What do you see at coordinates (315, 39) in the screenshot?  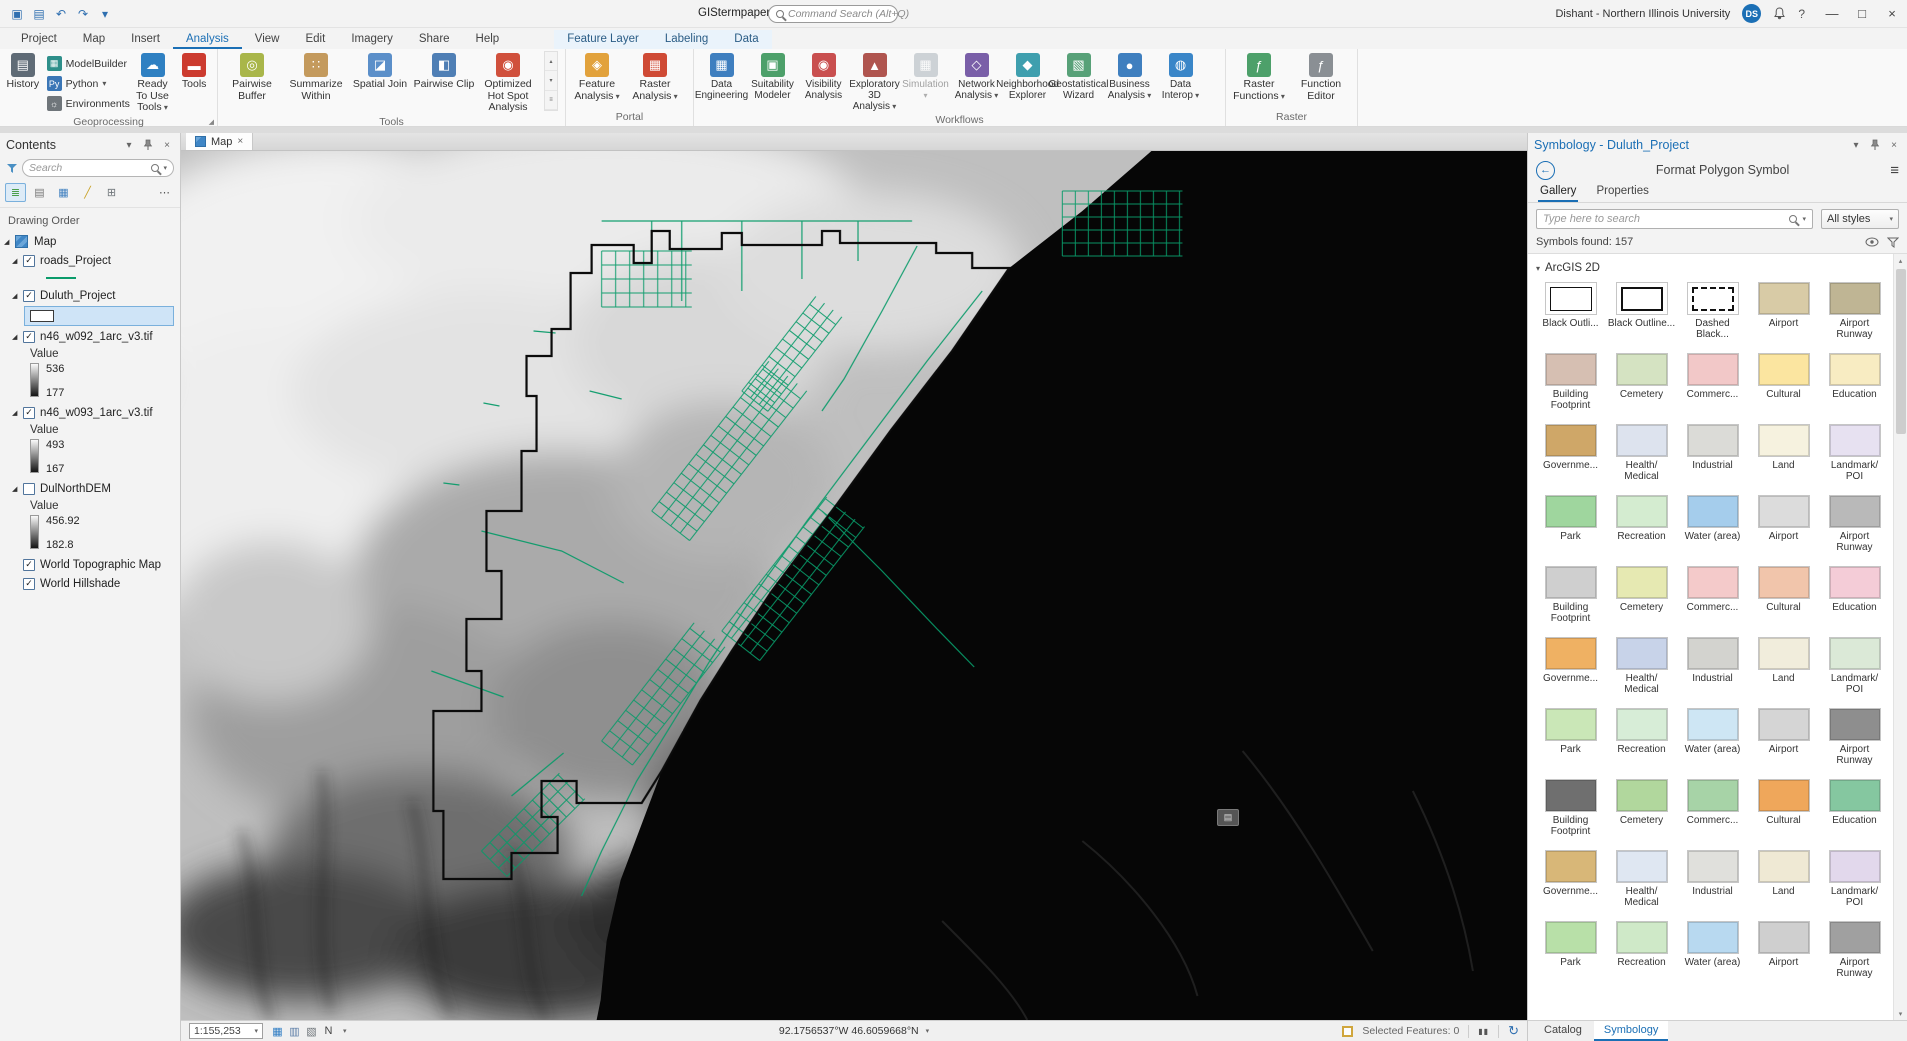 I see `ribbon-tab-edit: Edit` at bounding box center [315, 39].